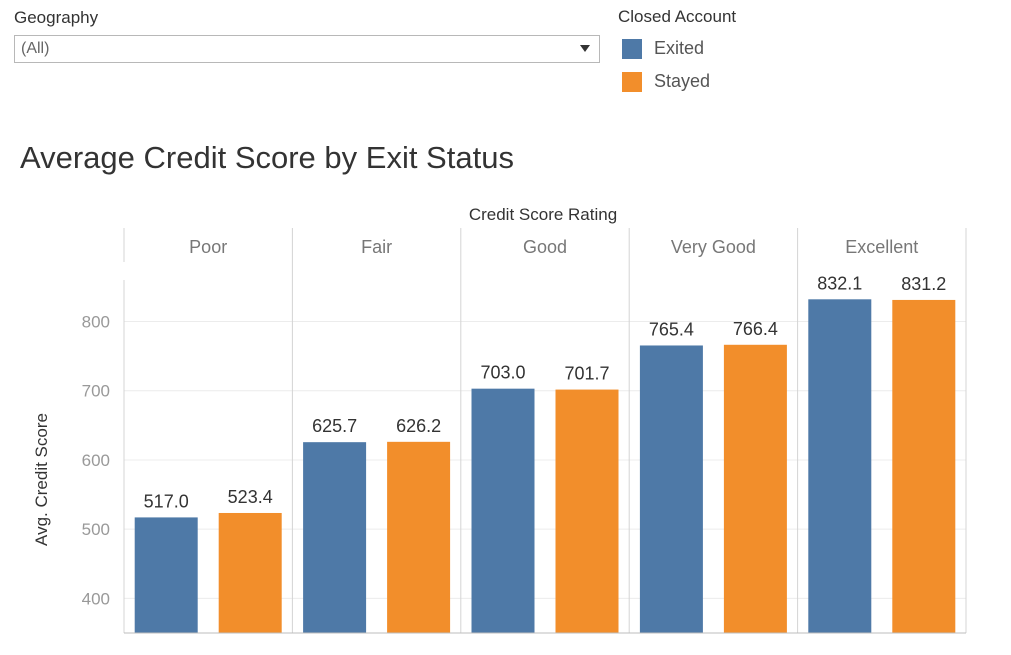 The image size is (1011, 655). Describe the element at coordinates (250, 497) in the screenshot. I see `data-label-stayed-poor: 523.4` at that location.